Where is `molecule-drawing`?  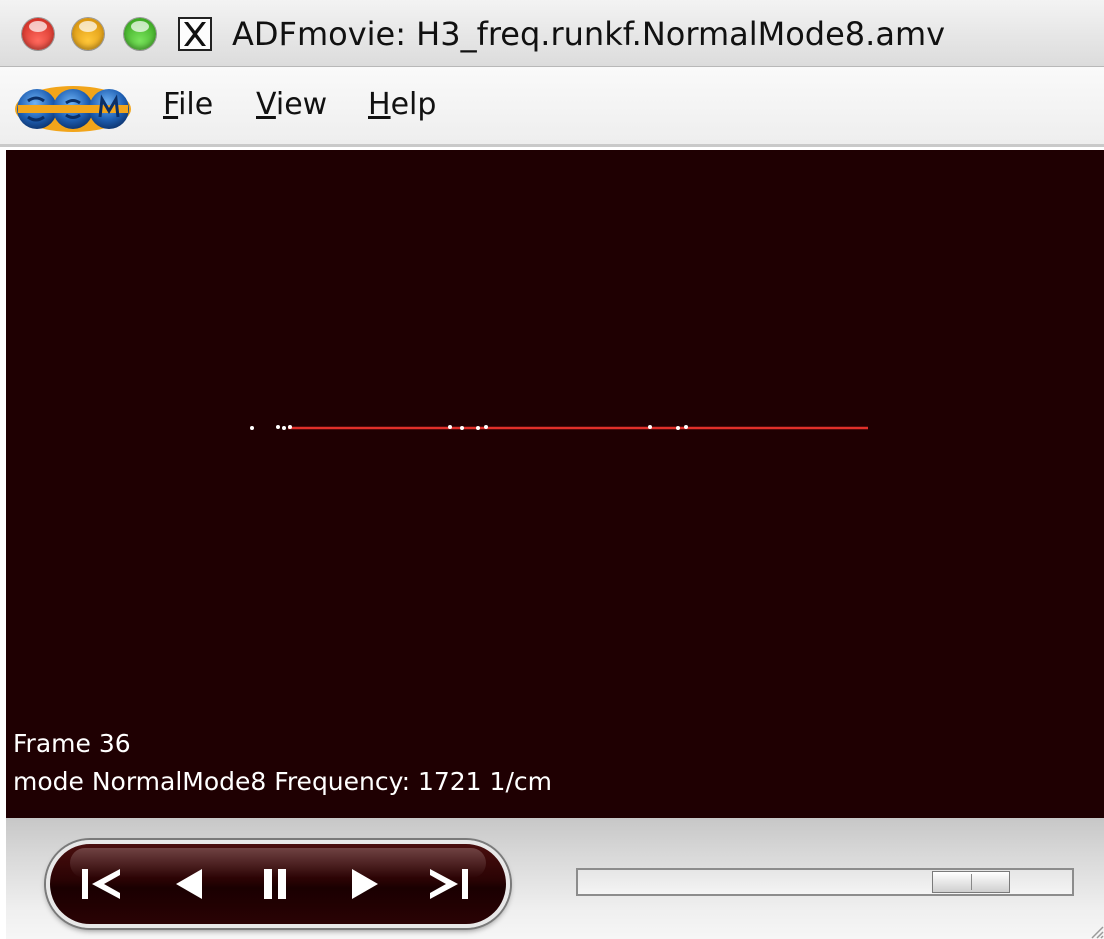 molecule-drawing is located at coordinates (559, 427).